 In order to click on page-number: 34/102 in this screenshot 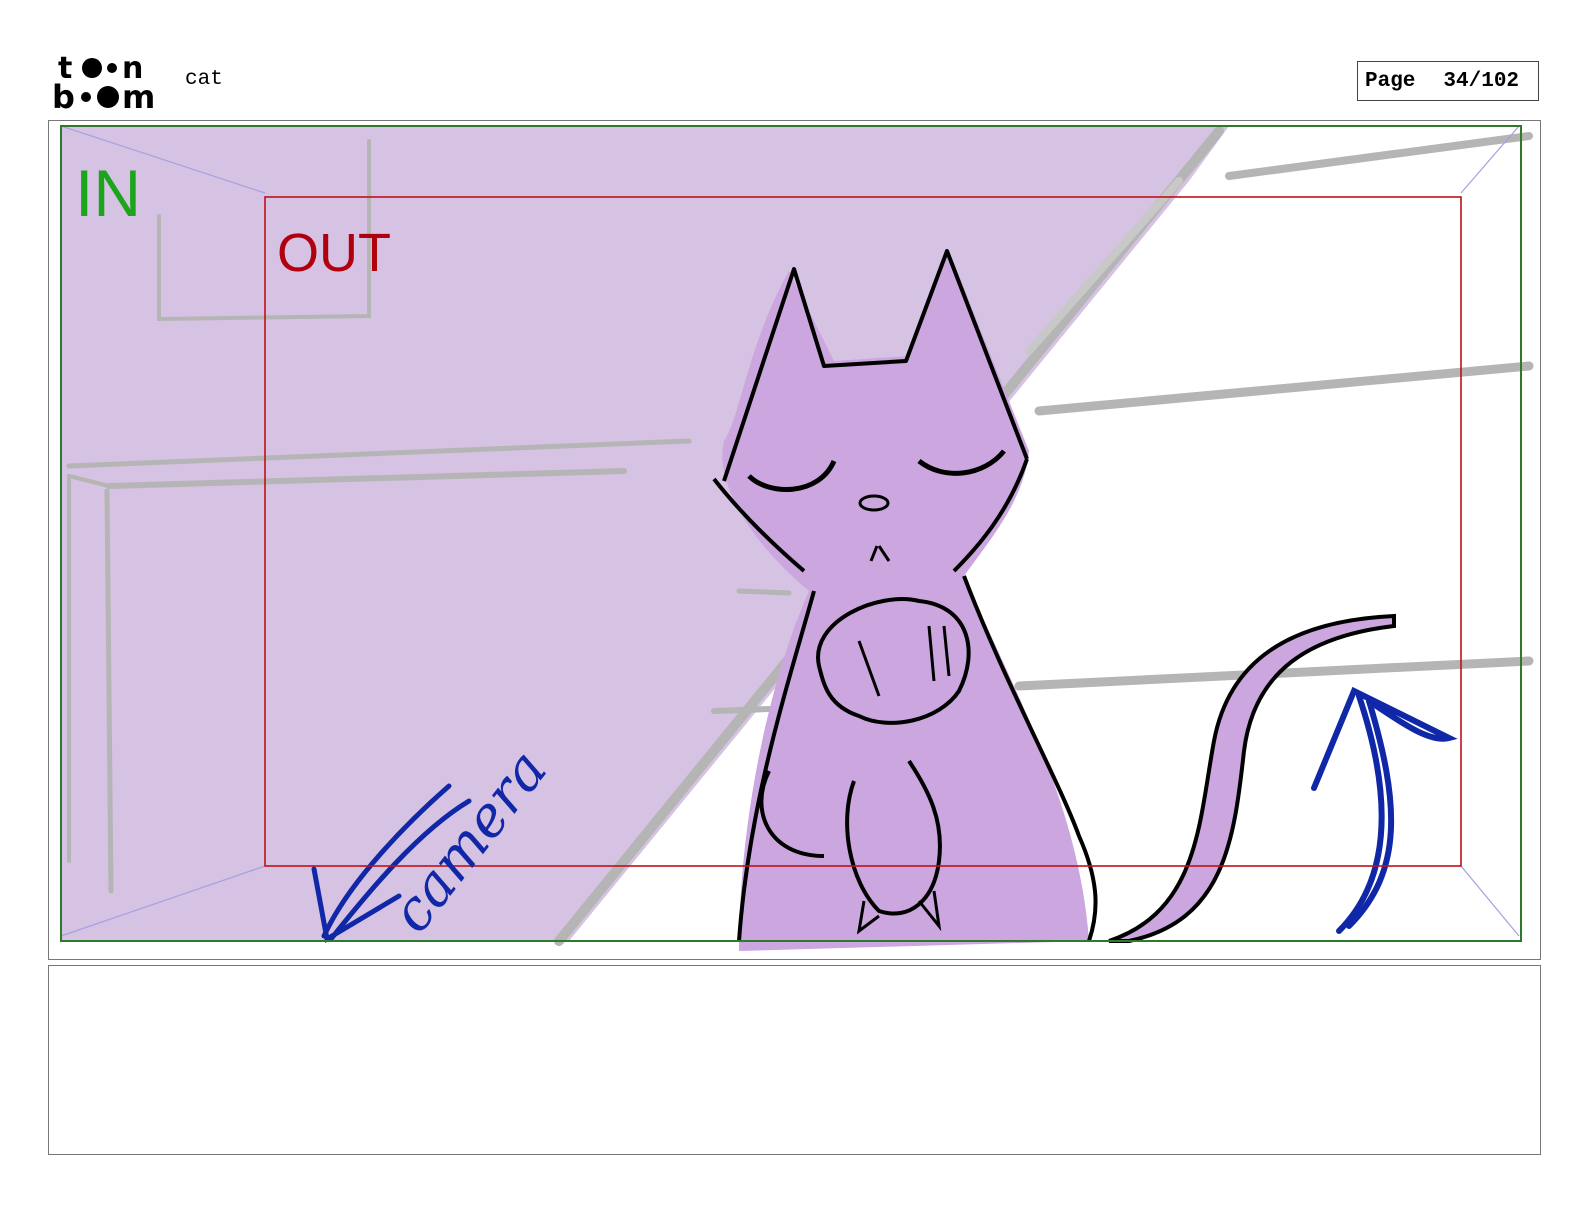, I will do `click(1481, 81)`.